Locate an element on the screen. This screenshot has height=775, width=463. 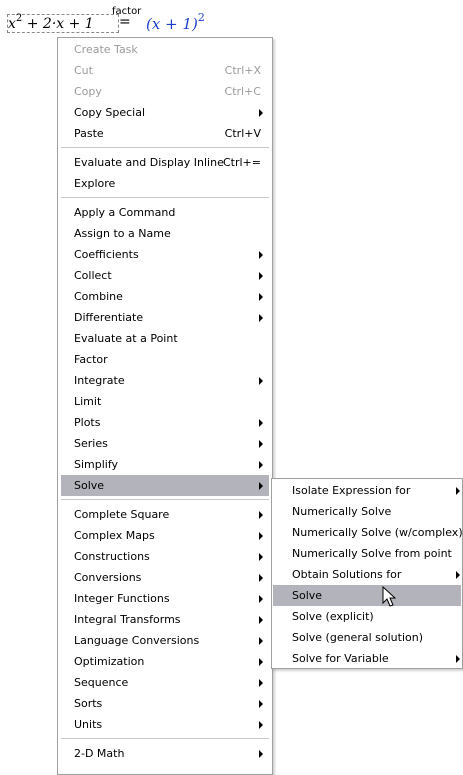
menu-item-coefficients: Coefficients is located at coordinates (165, 254).